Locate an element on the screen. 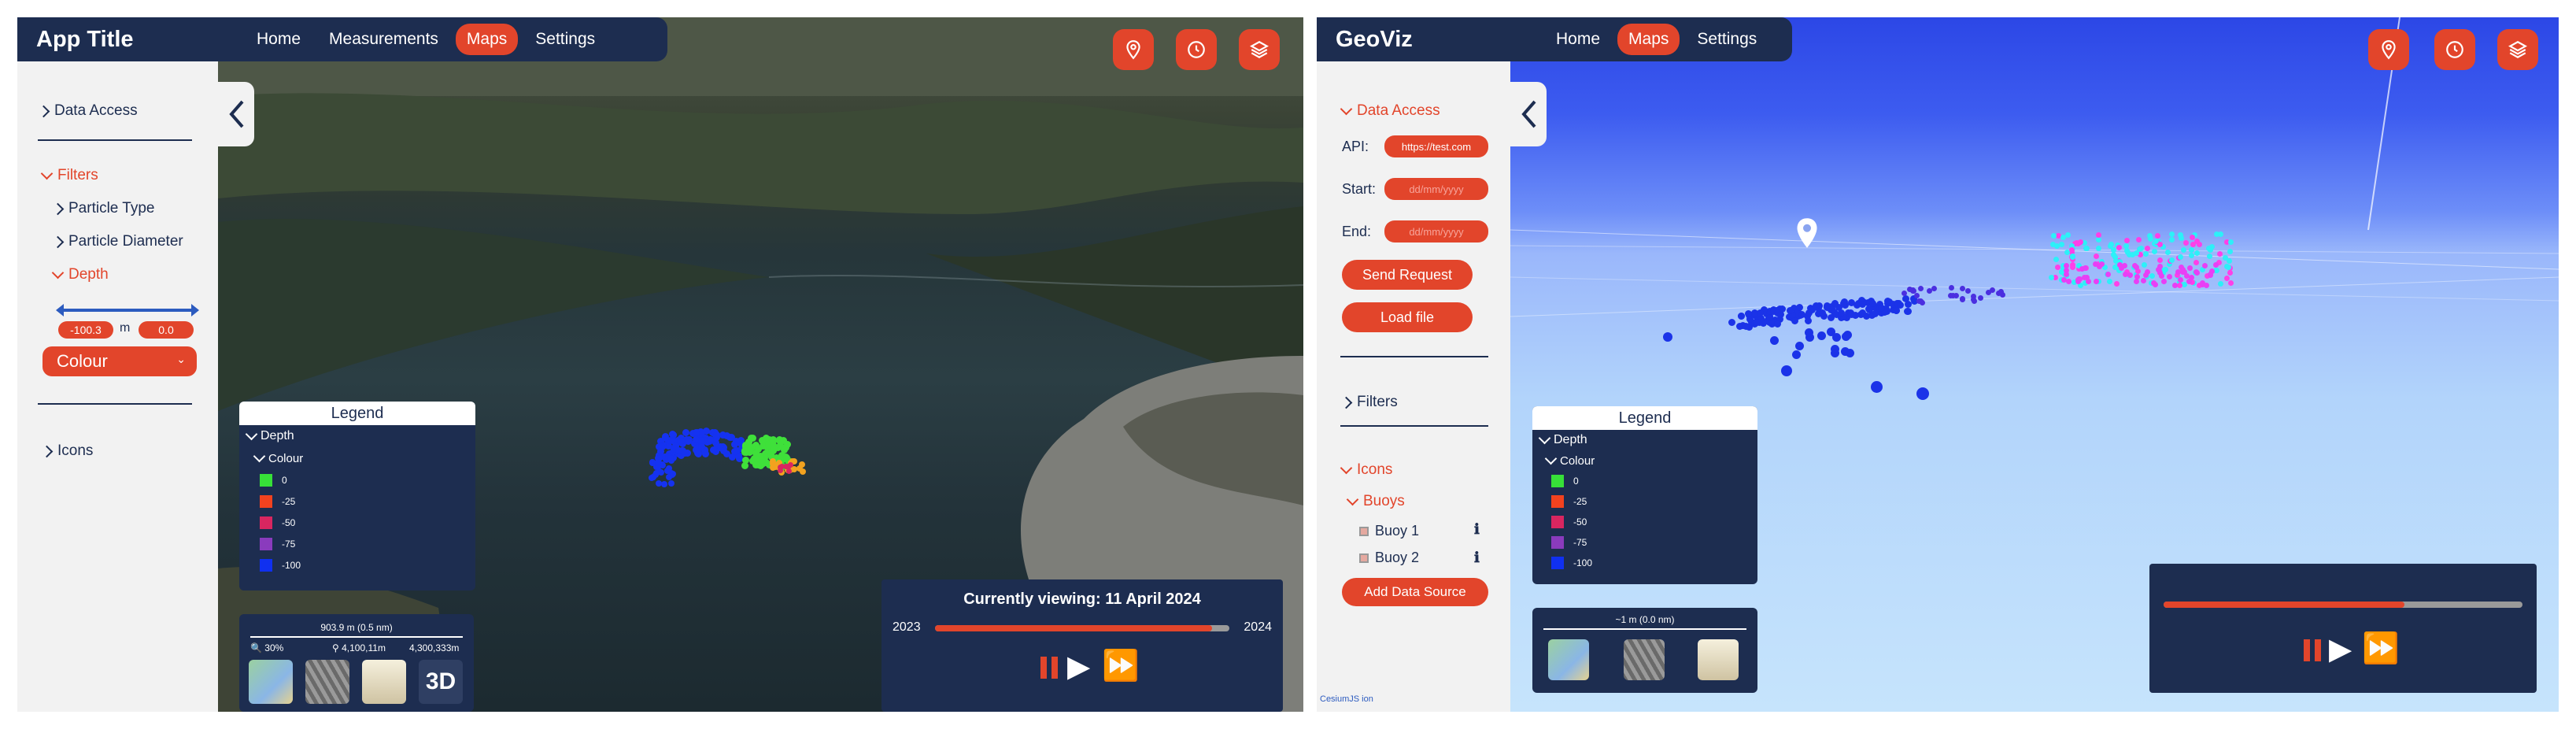 This screenshot has width=2576, height=733. legend-title: Legend is located at coordinates (1644, 418).